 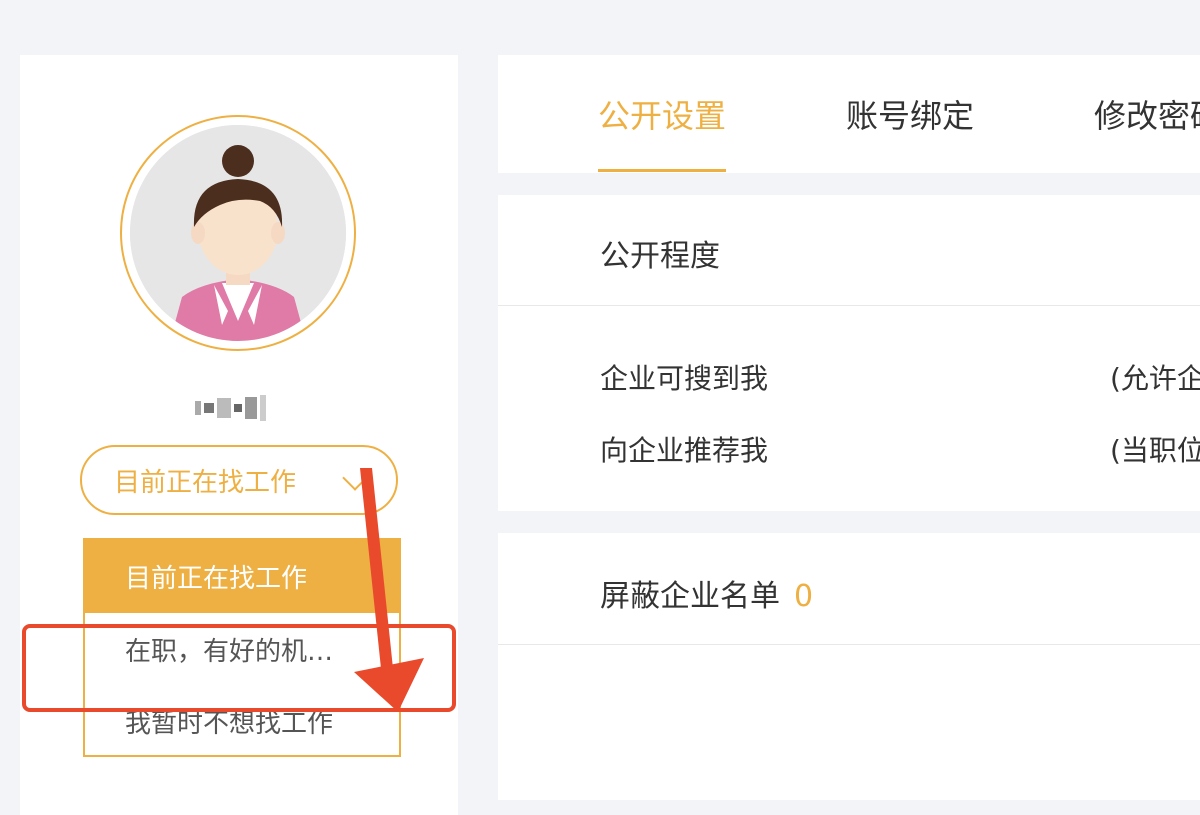 I want to click on avatar-illustration, so click(x=238, y=233).